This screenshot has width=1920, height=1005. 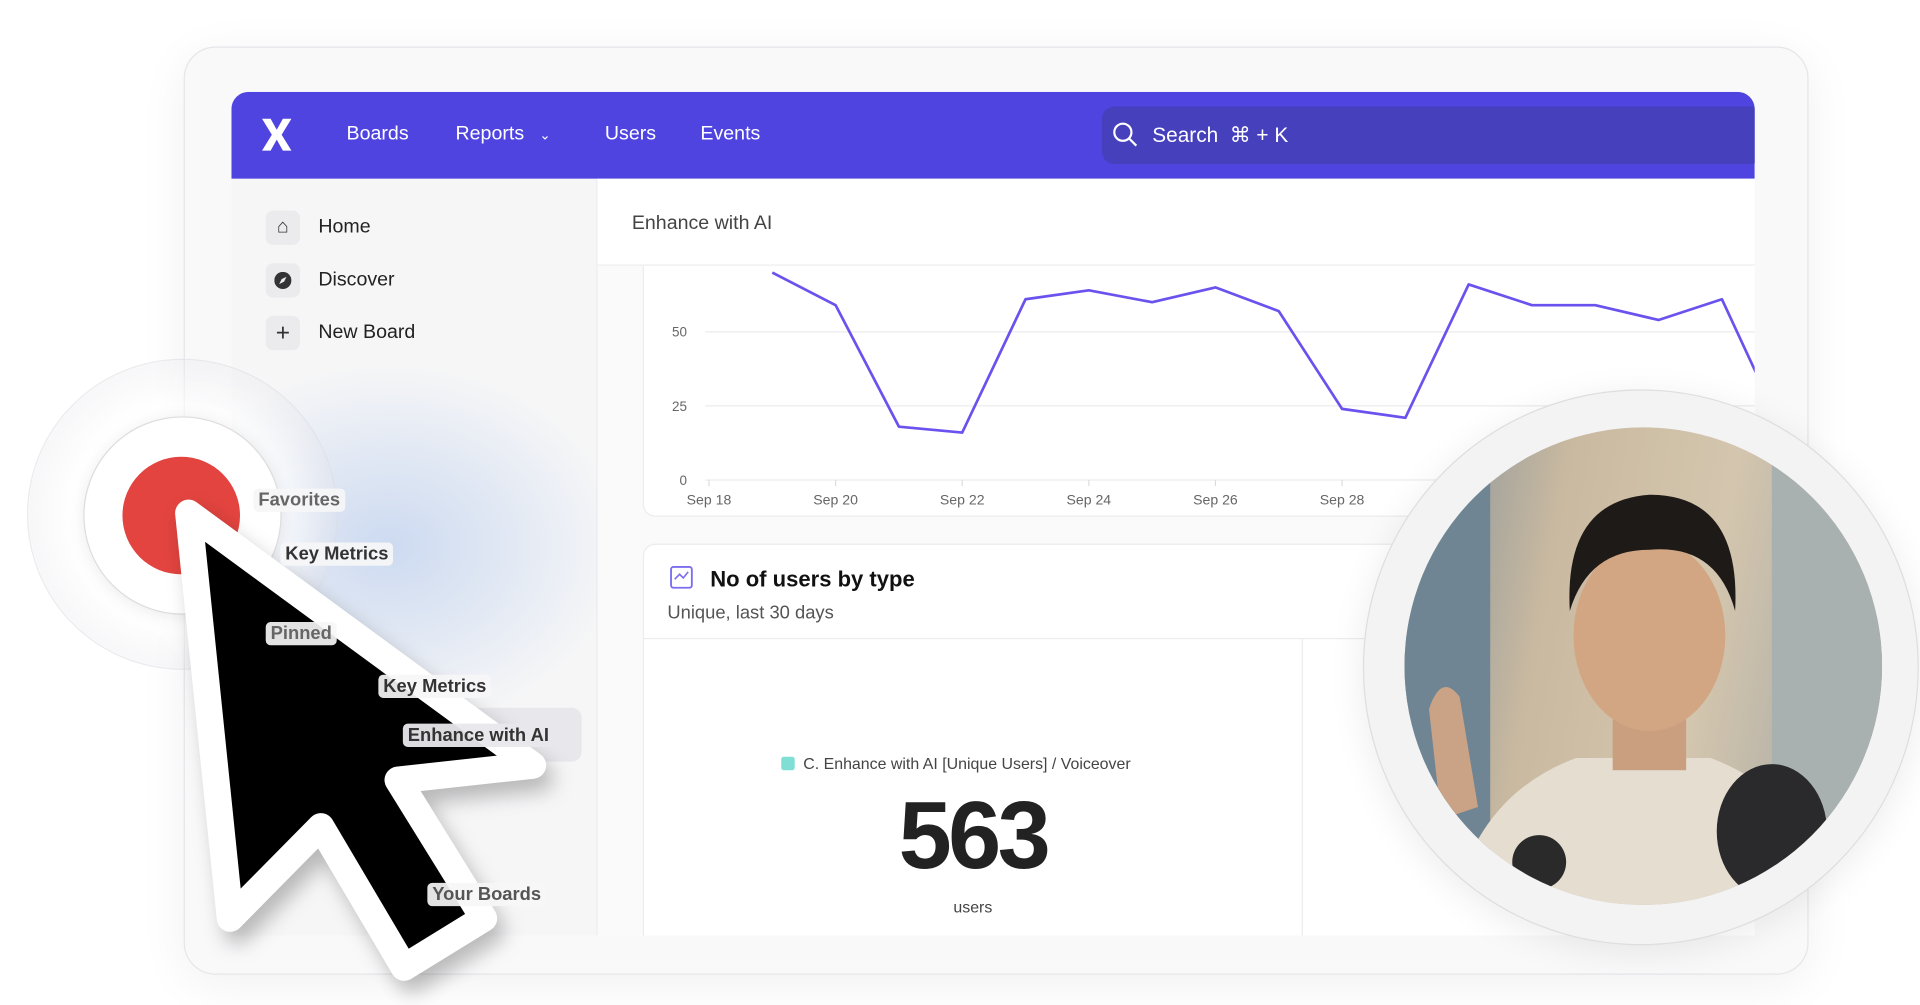 I want to click on webcam-avatar, so click(x=1643, y=666).